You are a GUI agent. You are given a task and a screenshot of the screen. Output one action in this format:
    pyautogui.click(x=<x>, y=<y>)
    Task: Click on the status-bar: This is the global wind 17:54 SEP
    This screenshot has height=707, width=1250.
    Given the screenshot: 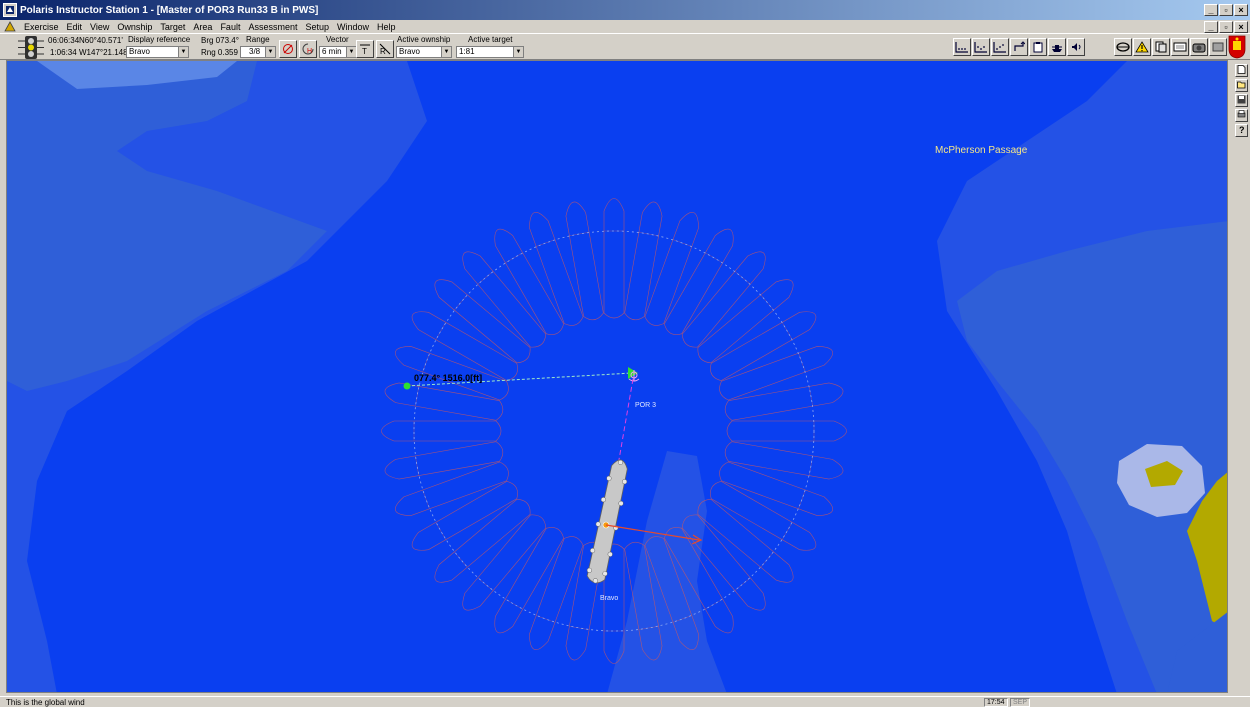 What is the action you would take?
    pyautogui.click(x=625, y=701)
    